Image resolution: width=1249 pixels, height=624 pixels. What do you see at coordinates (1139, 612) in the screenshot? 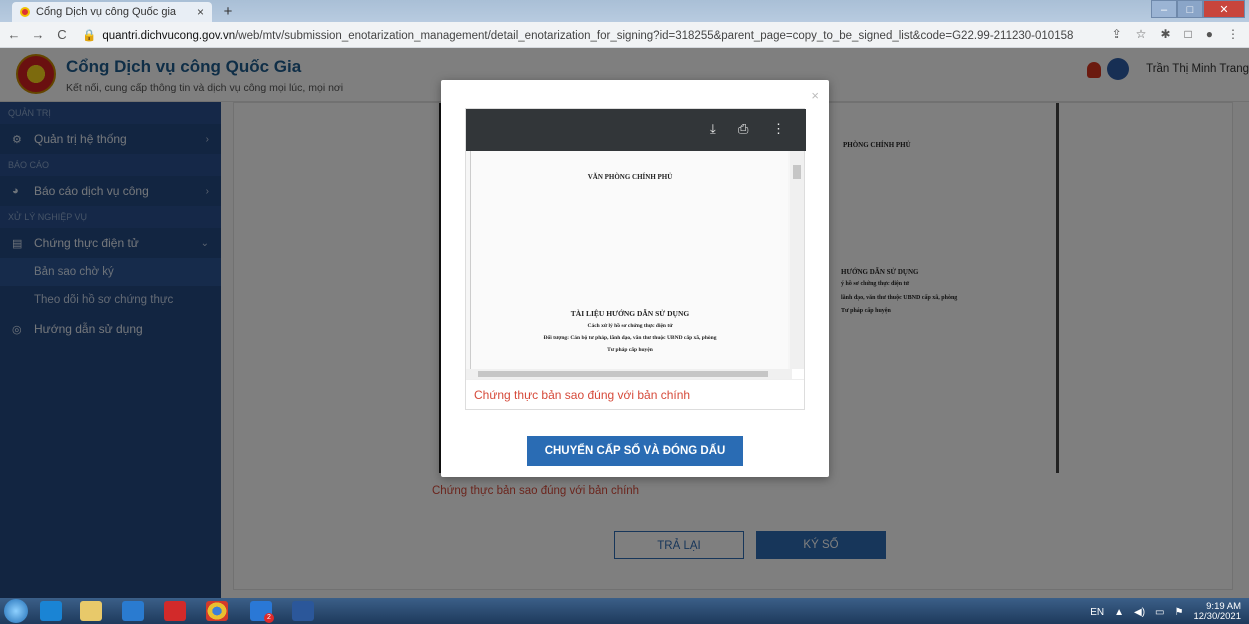
I see `volume-icon: ◀)` at bounding box center [1139, 612].